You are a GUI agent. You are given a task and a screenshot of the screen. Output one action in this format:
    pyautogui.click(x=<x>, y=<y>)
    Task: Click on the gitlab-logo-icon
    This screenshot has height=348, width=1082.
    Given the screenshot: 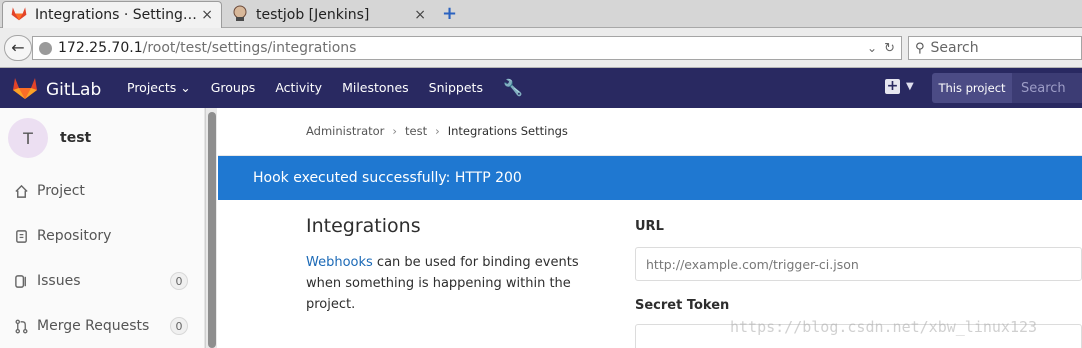 What is the action you would take?
    pyautogui.click(x=25, y=90)
    